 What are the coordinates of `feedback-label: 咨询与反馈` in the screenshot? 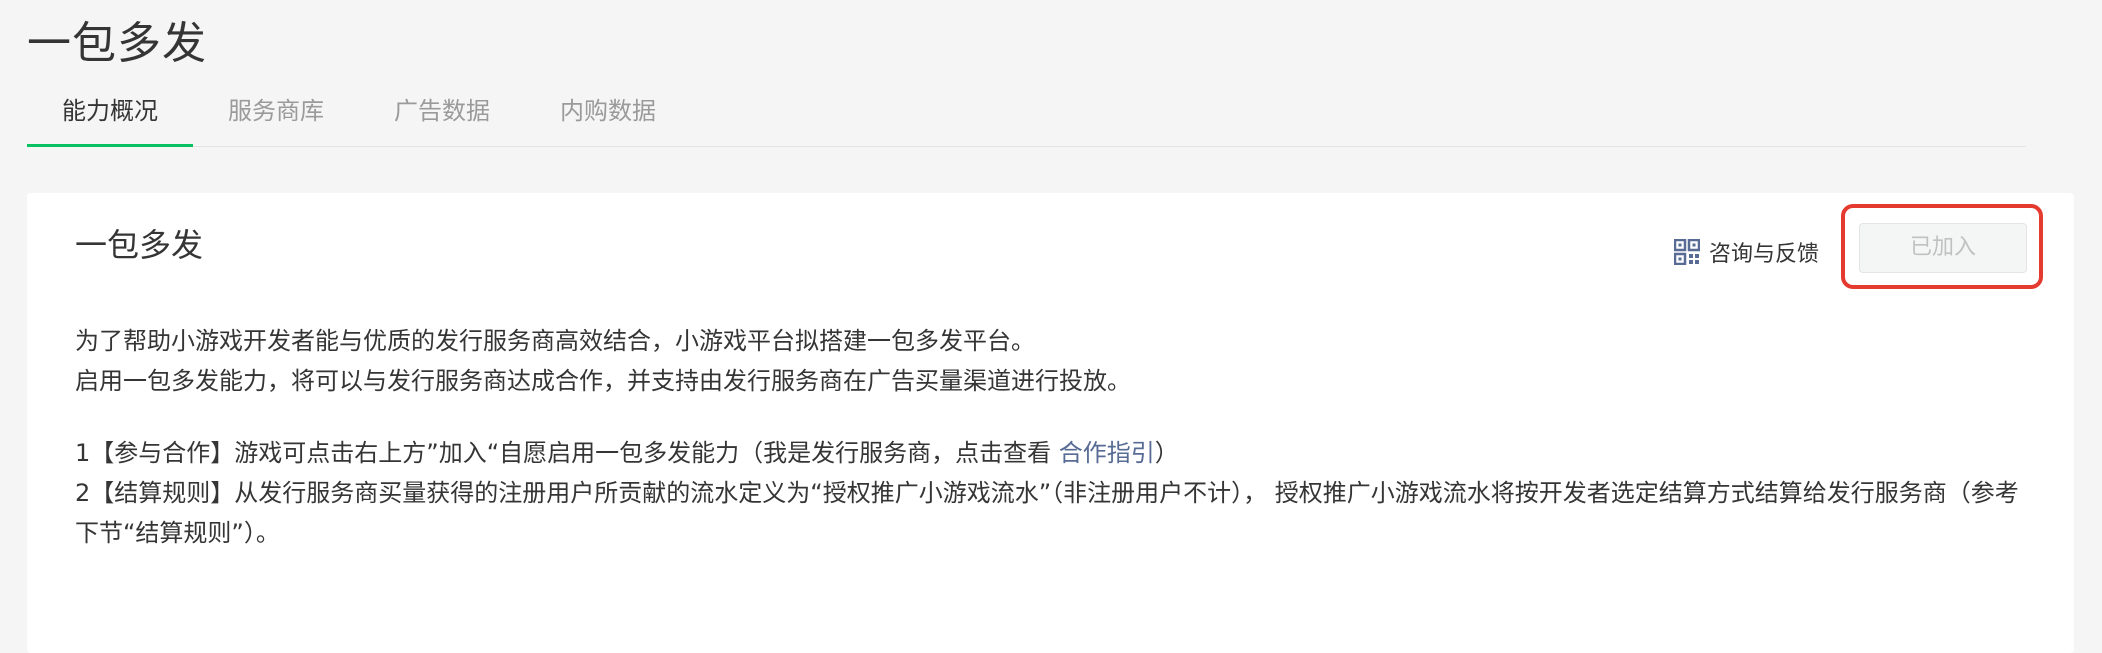 It's located at (1764, 254).